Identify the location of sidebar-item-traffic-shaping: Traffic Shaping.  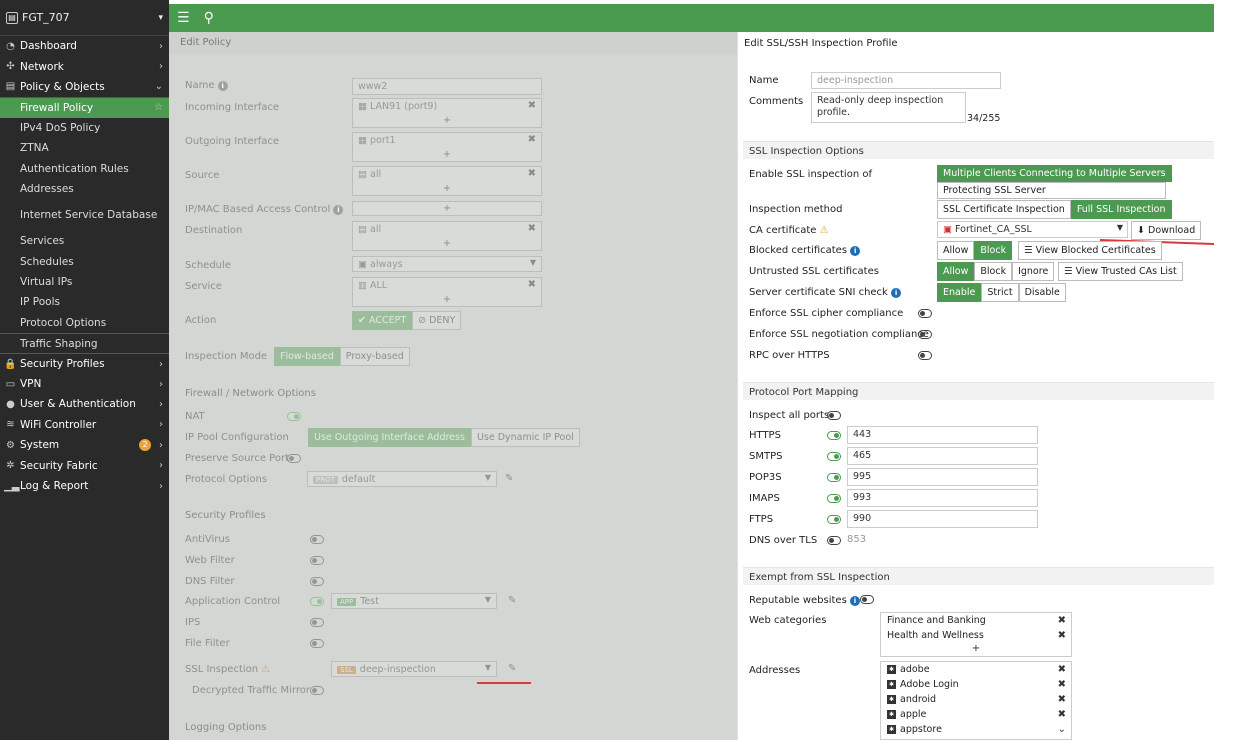
(84, 343).